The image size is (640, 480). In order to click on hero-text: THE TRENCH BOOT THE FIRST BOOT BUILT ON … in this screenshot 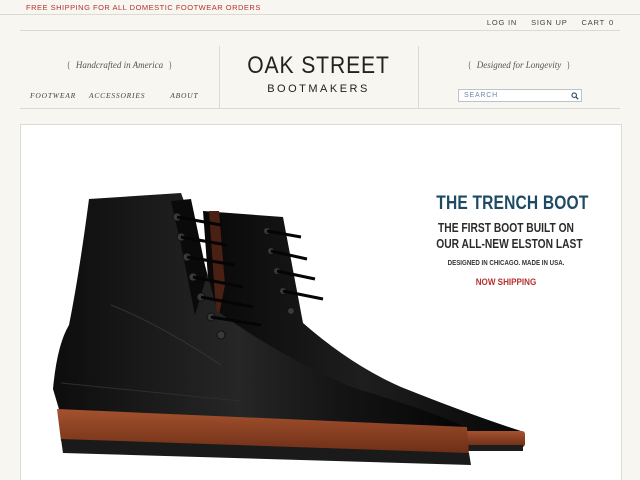, I will do `click(506, 240)`.